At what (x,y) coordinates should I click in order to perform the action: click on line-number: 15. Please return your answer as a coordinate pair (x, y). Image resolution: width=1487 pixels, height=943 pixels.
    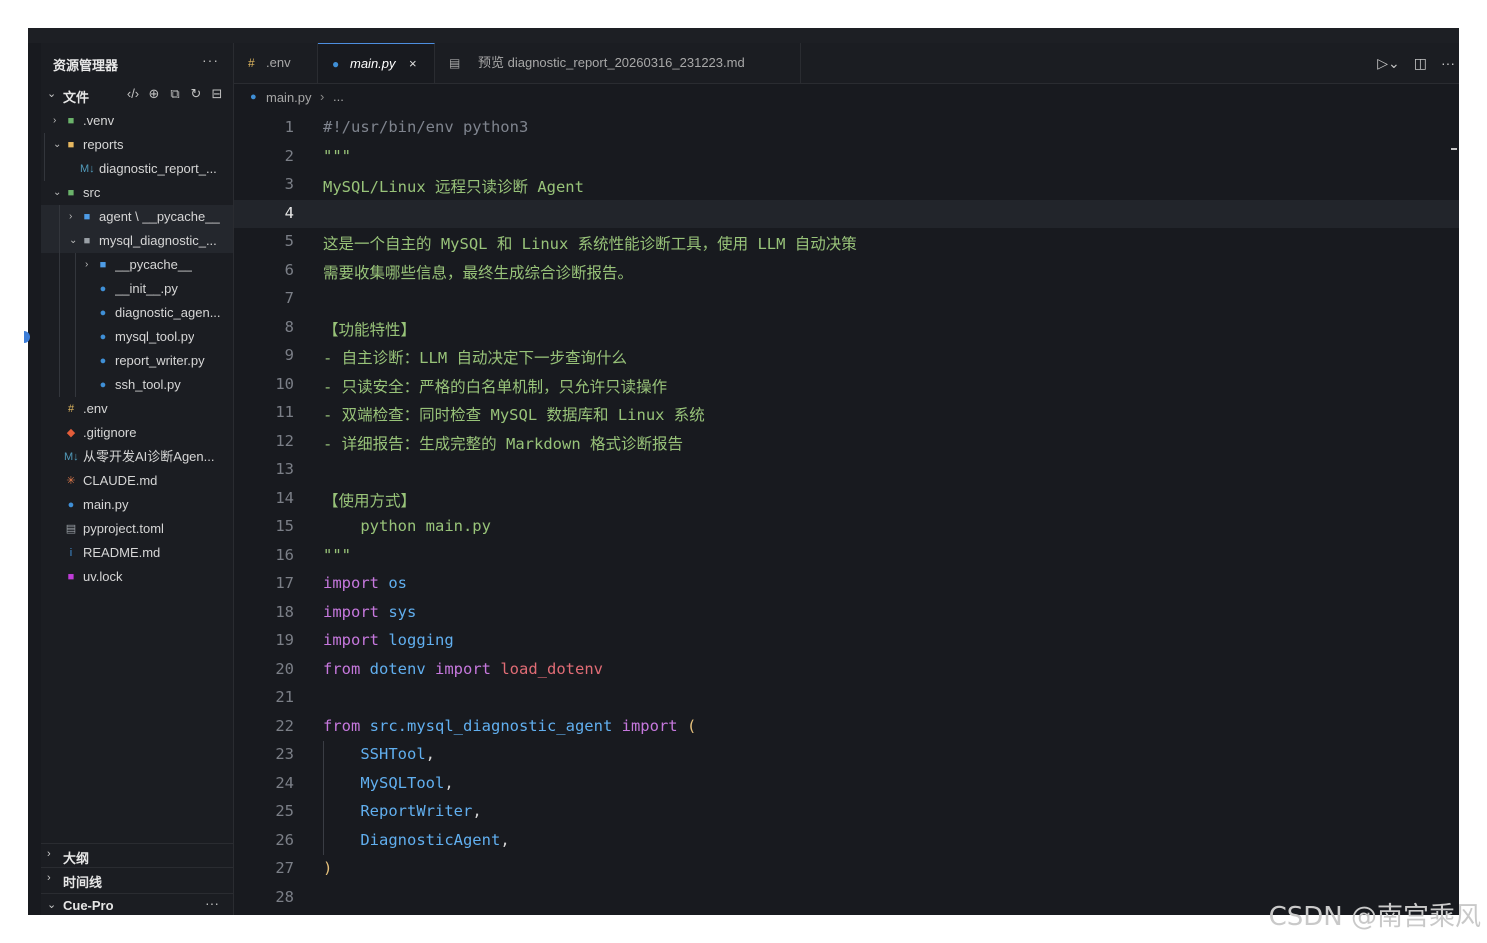
    Looking at the image, I should click on (284, 526).